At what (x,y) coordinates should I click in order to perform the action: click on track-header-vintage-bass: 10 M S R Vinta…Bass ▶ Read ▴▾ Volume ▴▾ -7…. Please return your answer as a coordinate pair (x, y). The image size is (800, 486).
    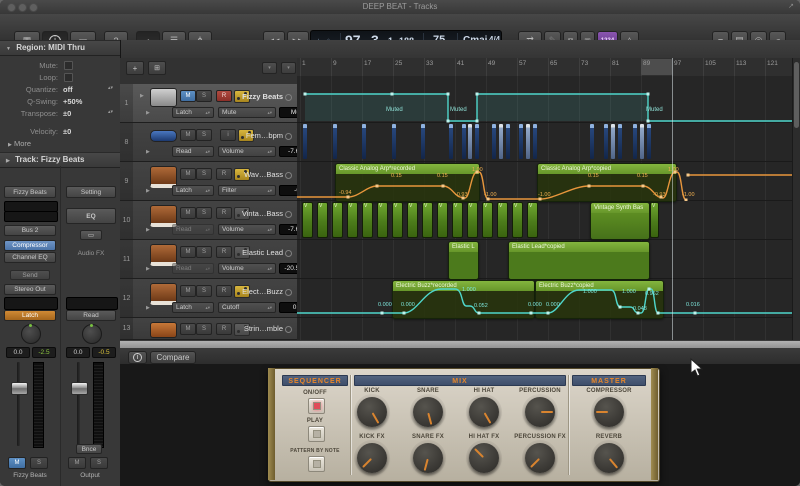
    Looking at the image, I should click on (216, 220).